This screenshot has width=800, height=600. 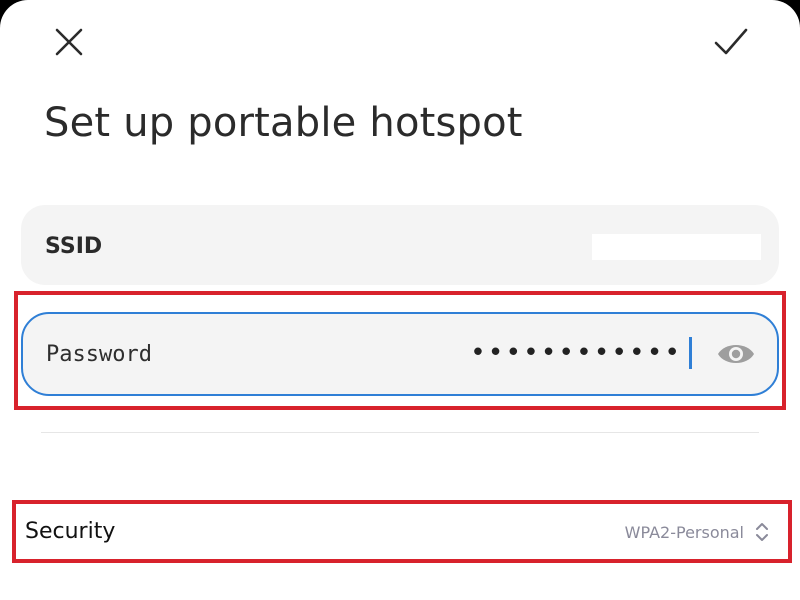 I want to click on password-field: Password ••••••••••••, so click(x=400, y=354).